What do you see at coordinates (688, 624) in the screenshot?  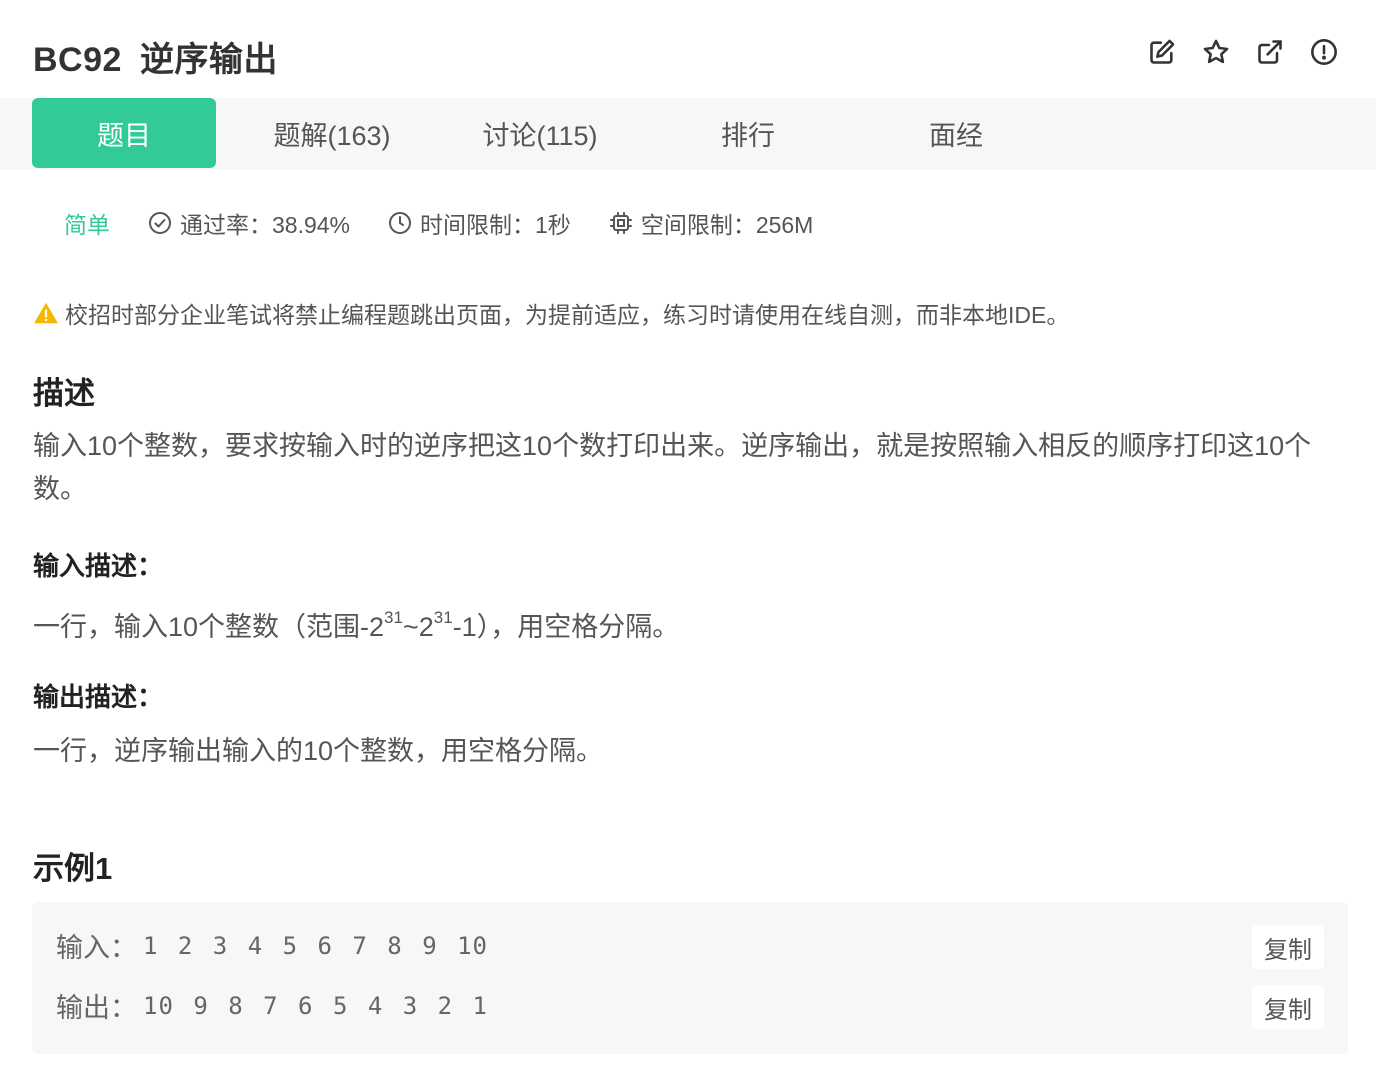 I see `input-desc-text: 一行，输入10个整数（范围-231~231-1），用空格分隔。` at bounding box center [688, 624].